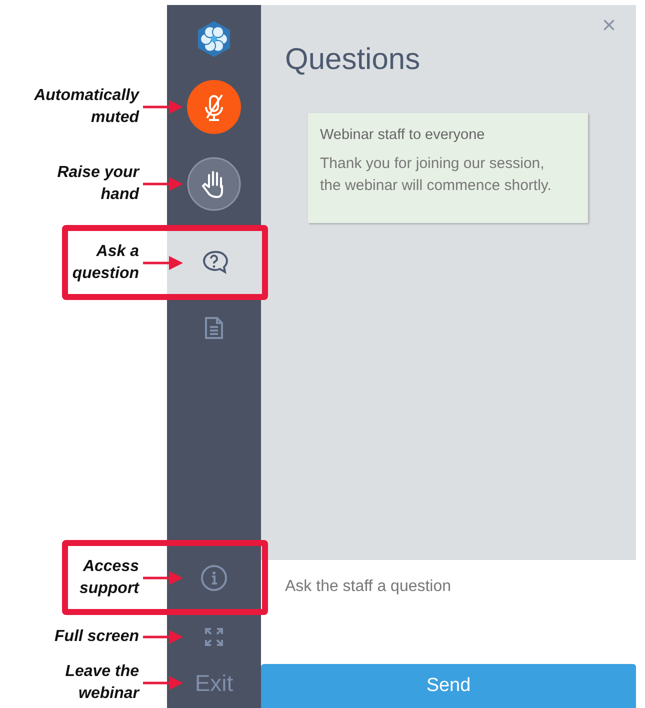 The width and height of the screenshot is (645, 708). What do you see at coordinates (102, 683) in the screenshot?
I see `annotation-label: Leave the webinar` at bounding box center [102, 683].